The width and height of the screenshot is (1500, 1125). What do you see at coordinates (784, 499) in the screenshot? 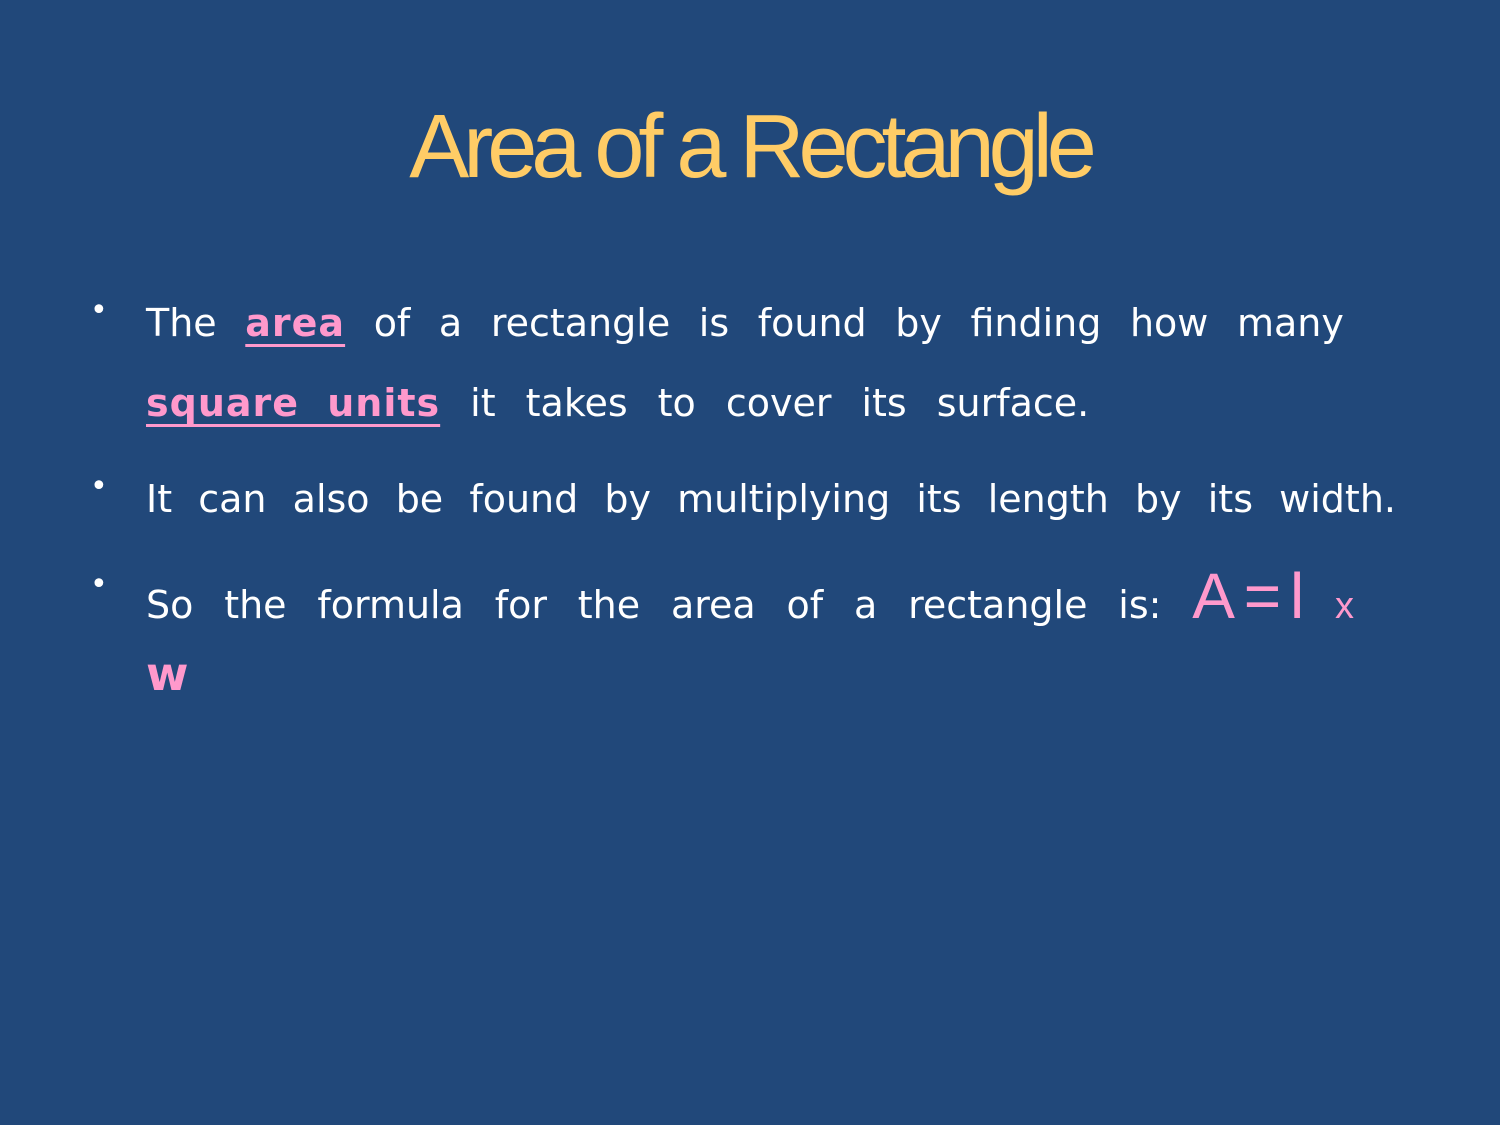
I see `word: multiplying` at bounding box center [784, 499].